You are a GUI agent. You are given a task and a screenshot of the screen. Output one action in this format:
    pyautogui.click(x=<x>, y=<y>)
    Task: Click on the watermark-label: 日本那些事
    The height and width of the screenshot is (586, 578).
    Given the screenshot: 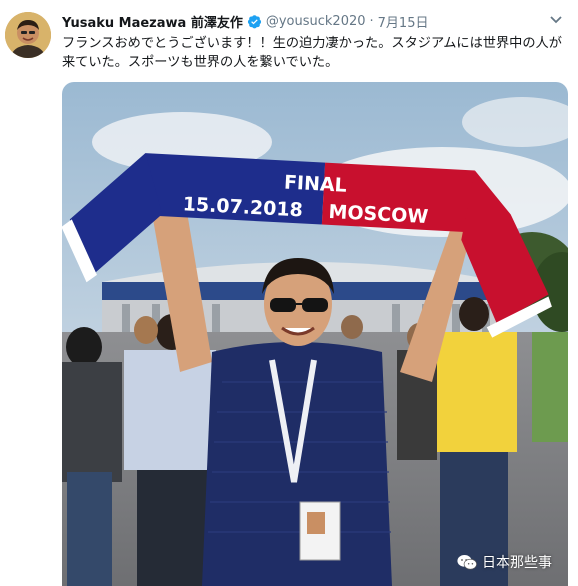 What is the action you would take?
    pyautogui.click(x=517, y=563)
    